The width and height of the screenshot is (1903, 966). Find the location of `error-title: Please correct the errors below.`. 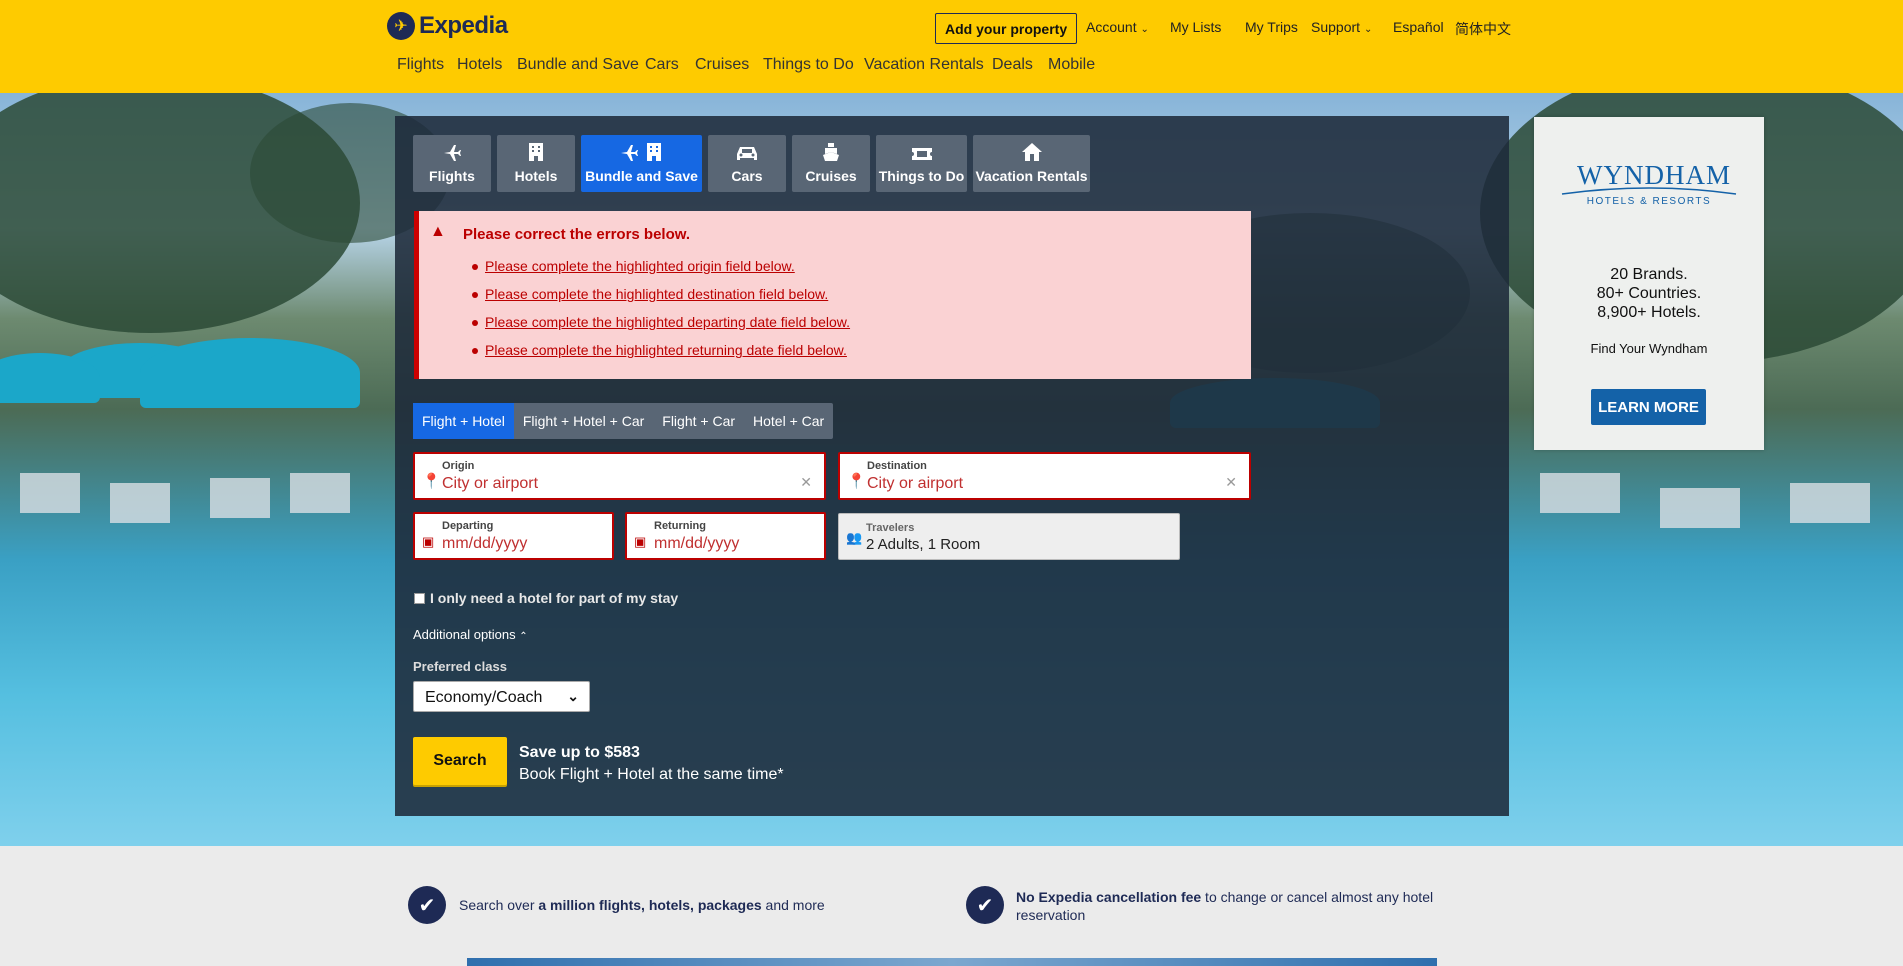

error-title: Please correct the errors below. is located at coordinates (577, 234).